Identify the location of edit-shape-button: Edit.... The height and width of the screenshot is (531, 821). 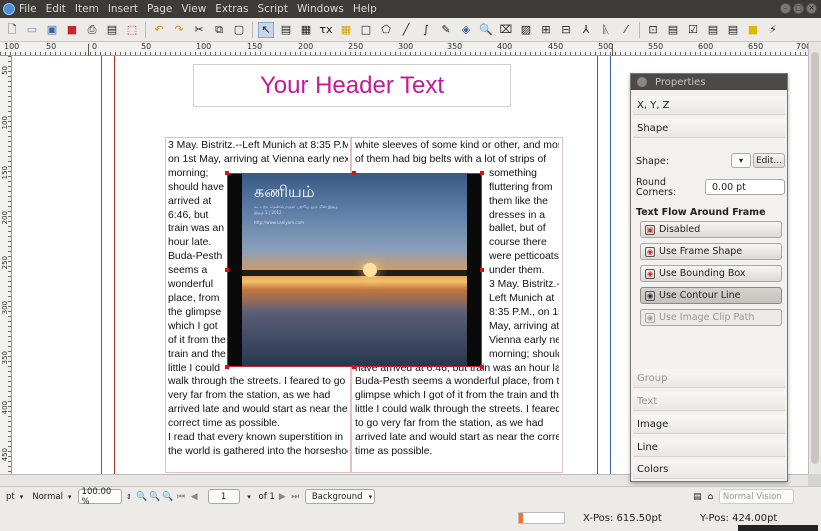
(769, 160).